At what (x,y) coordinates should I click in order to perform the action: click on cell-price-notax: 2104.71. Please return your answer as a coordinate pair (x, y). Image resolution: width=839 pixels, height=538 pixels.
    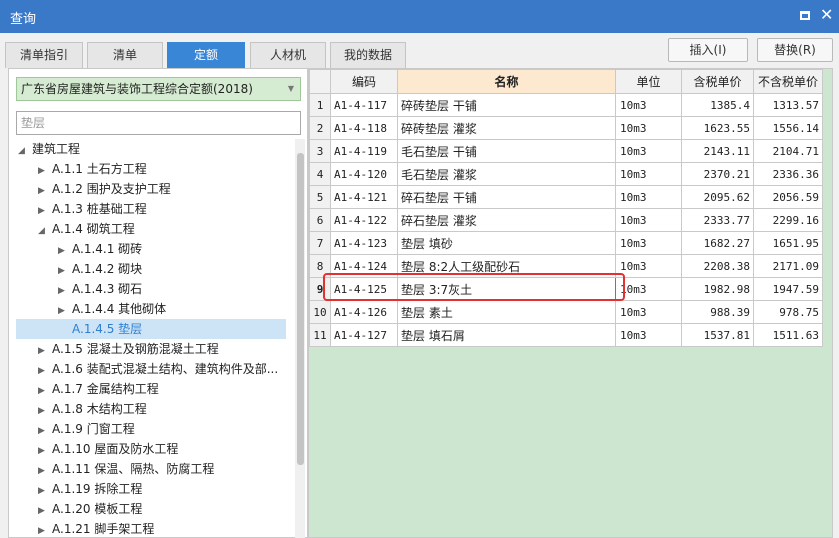
    Looking at the image, I should click on (788, 151).